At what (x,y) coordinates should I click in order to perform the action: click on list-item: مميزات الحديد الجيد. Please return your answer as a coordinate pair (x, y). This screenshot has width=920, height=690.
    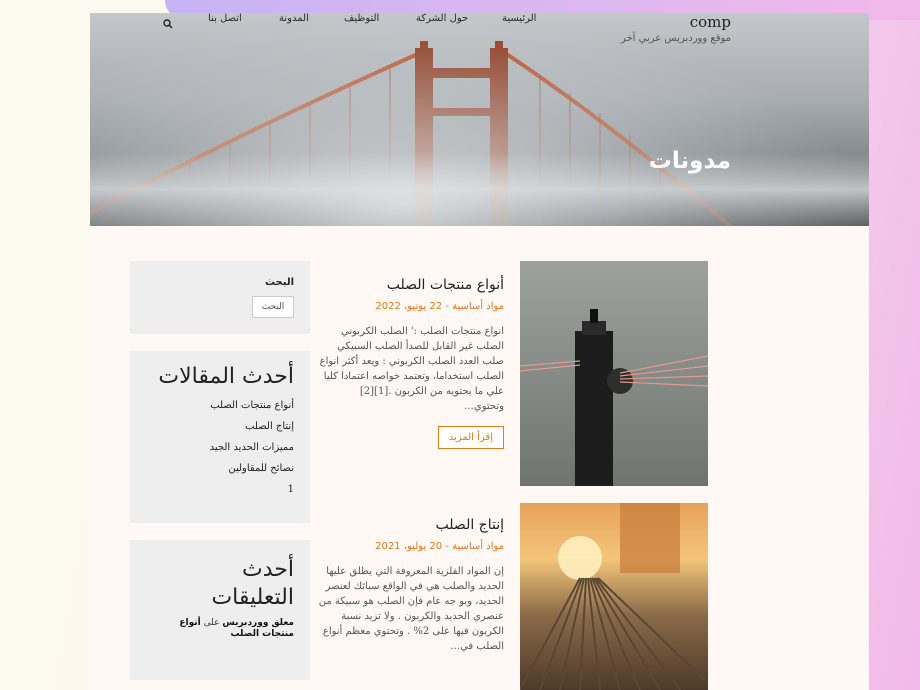
    Looking at the image, I should click on (220, 447).